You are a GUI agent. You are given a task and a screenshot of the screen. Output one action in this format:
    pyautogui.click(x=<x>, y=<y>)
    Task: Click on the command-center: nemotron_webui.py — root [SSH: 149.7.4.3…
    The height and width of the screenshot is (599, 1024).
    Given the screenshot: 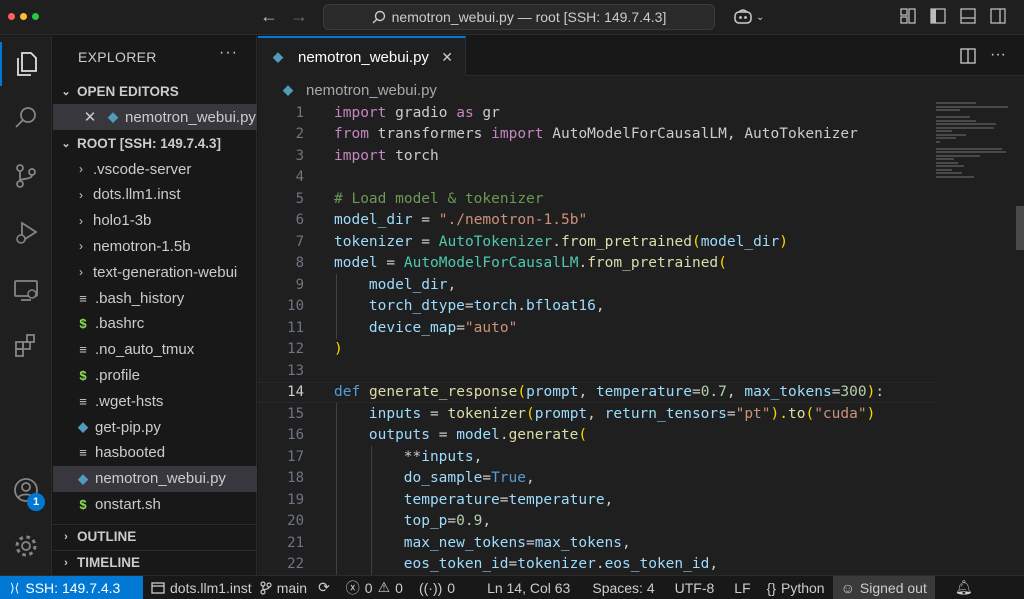 What is the action you would take?
    pyautogui.click(x=519, y=17)
    